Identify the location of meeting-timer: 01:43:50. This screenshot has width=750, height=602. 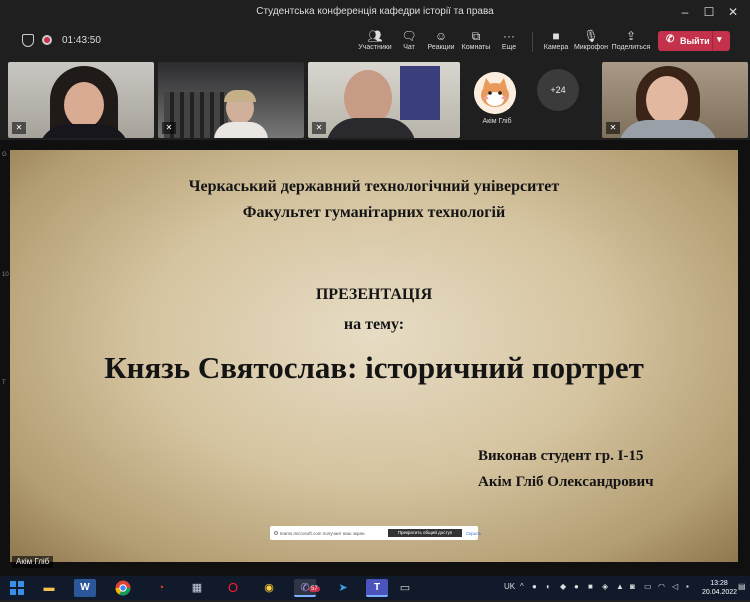
(81, 40).